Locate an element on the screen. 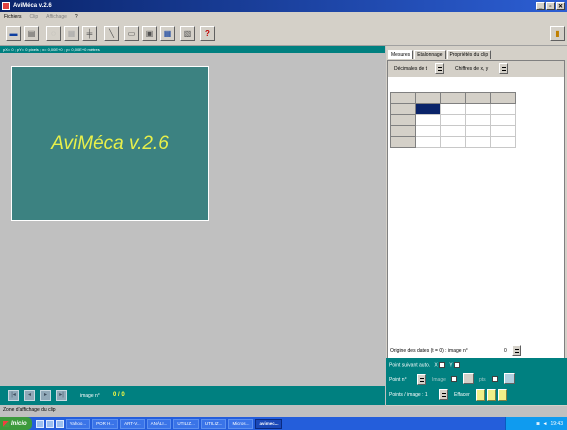 This screenshot has height=430, width=567. selected-cell is located at coordinates (428, 109).